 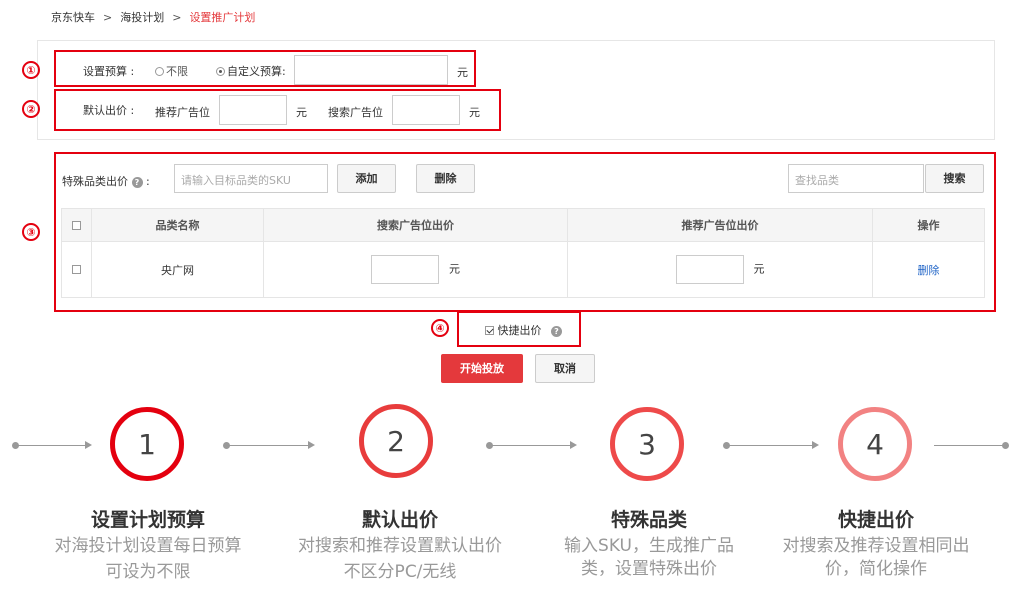 I want to click on delete-button: 删除, so click(x=445, y=178).